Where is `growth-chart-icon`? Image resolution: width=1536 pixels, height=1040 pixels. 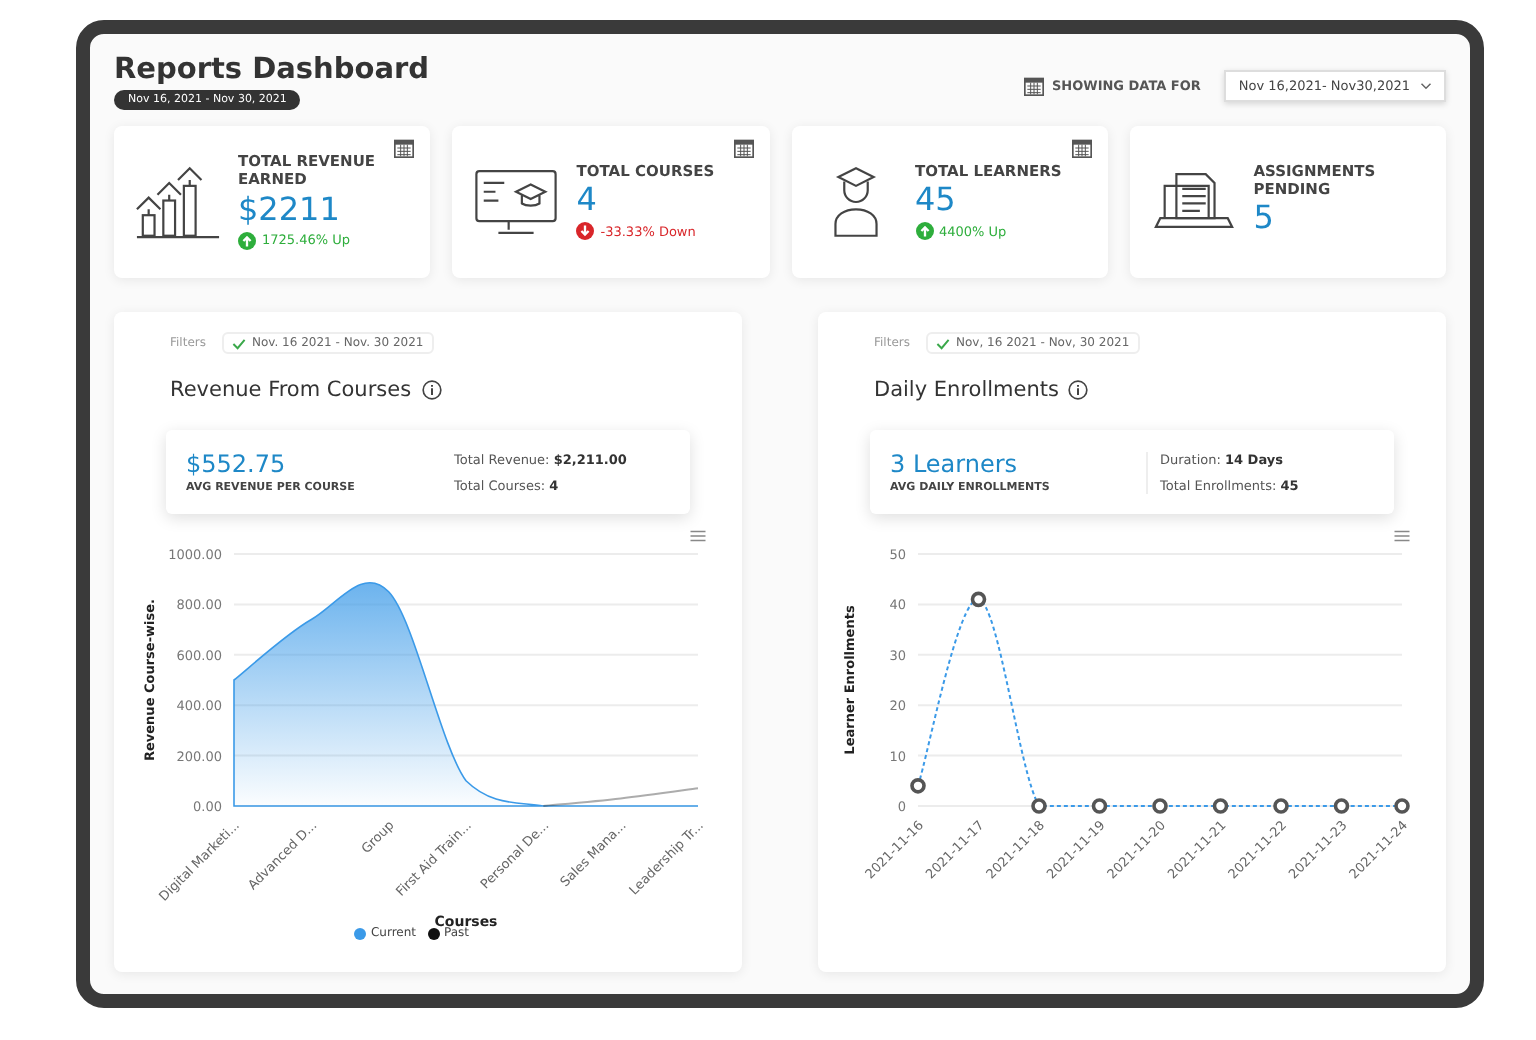 growth-chart-icon is located at coordinates (178, 202).